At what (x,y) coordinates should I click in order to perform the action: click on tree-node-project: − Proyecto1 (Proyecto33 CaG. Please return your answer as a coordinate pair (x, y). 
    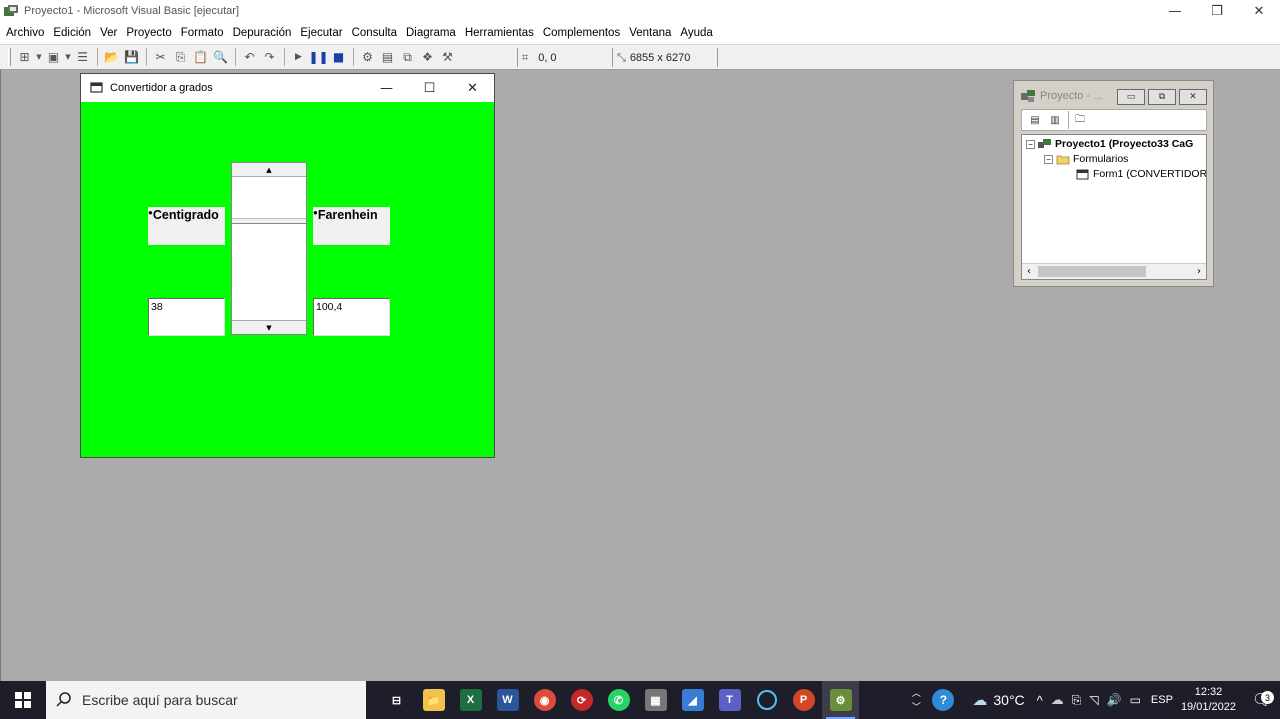
    Looking at the image, I should click on (1109, 144).